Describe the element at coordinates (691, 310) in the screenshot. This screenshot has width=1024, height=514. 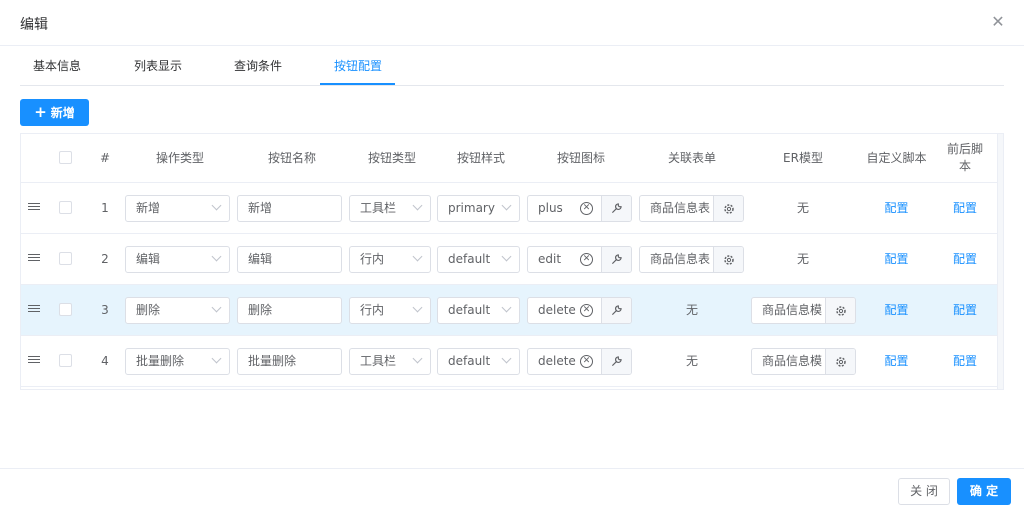
I see `form-value: 无` at that location.